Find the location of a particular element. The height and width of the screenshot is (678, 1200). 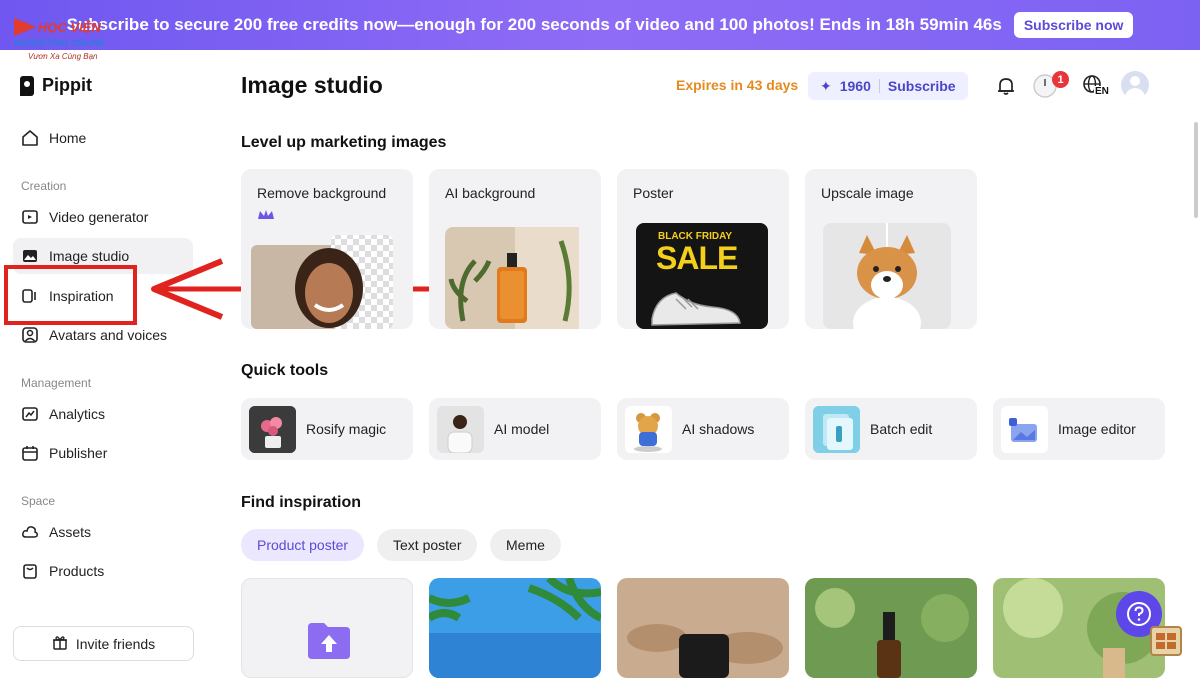

watermark-line-1: HỌC VIỆN is located at coordinates (69, 27).